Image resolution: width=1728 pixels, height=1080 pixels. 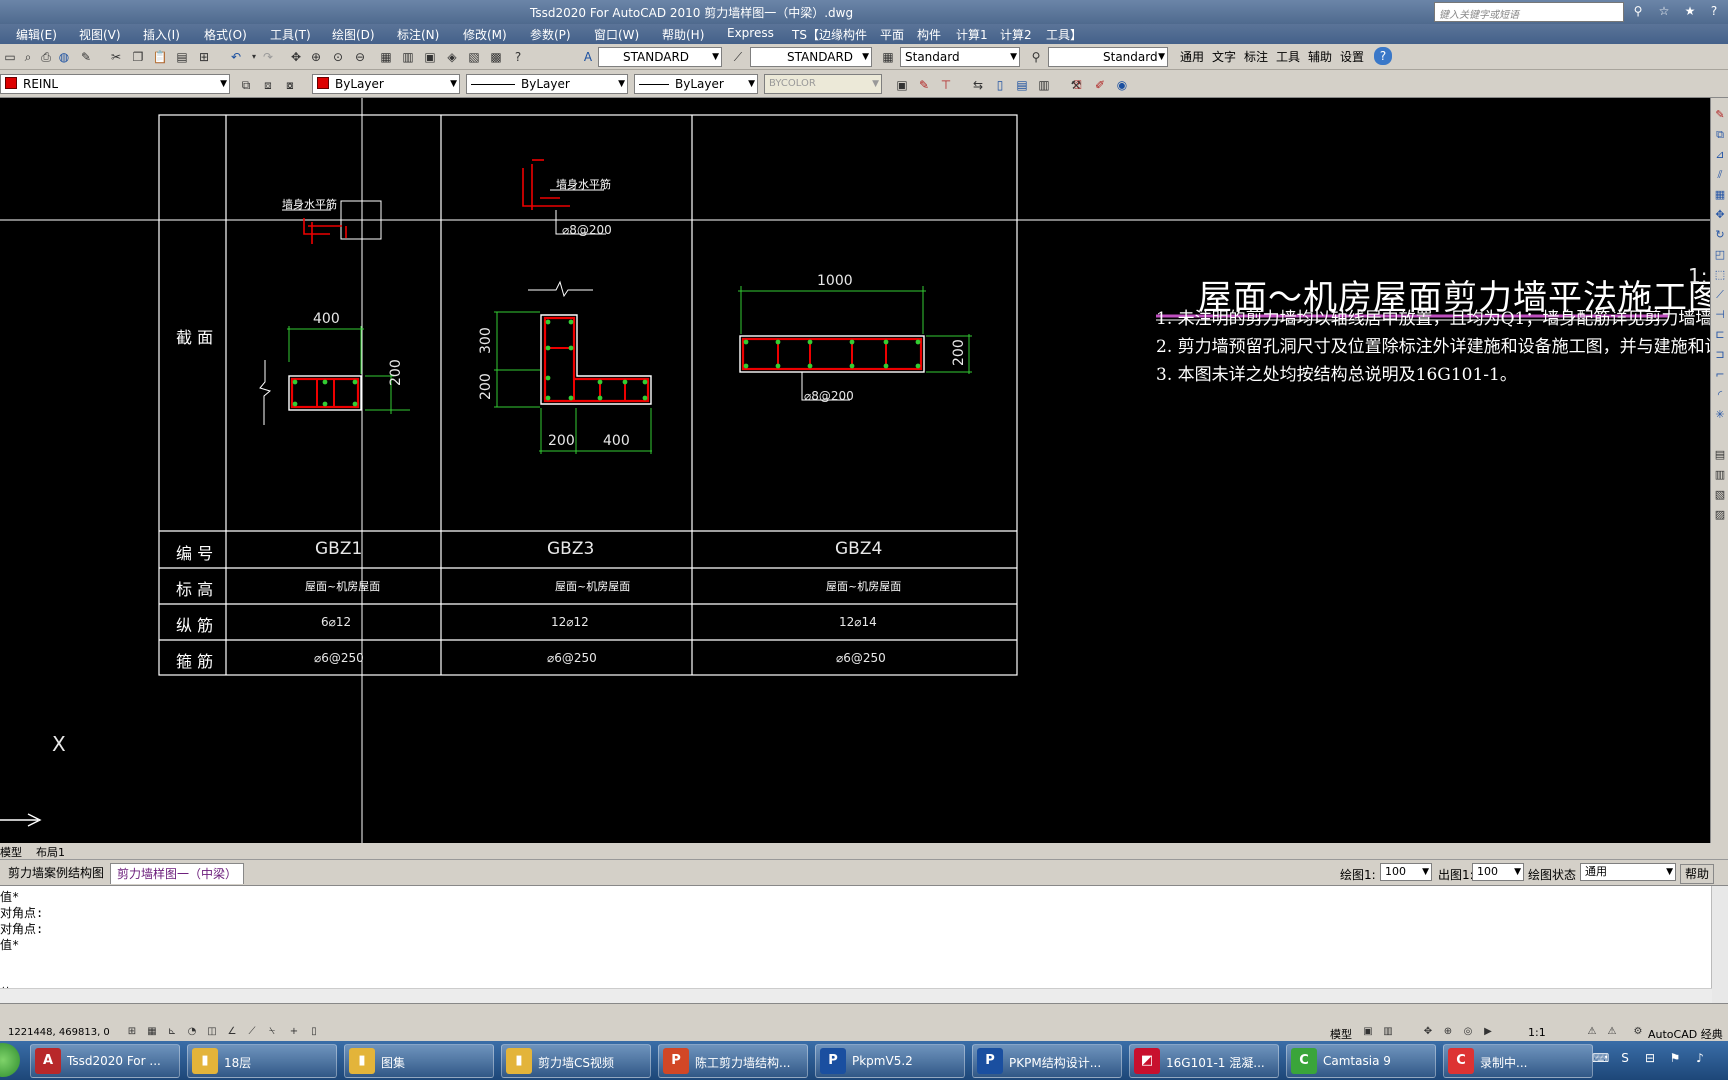 What do you see at coordinates (1078, 85) in the screenshot?
I see `tssd-help-question-icon: ⍰` at bounding box center [1078, 85].